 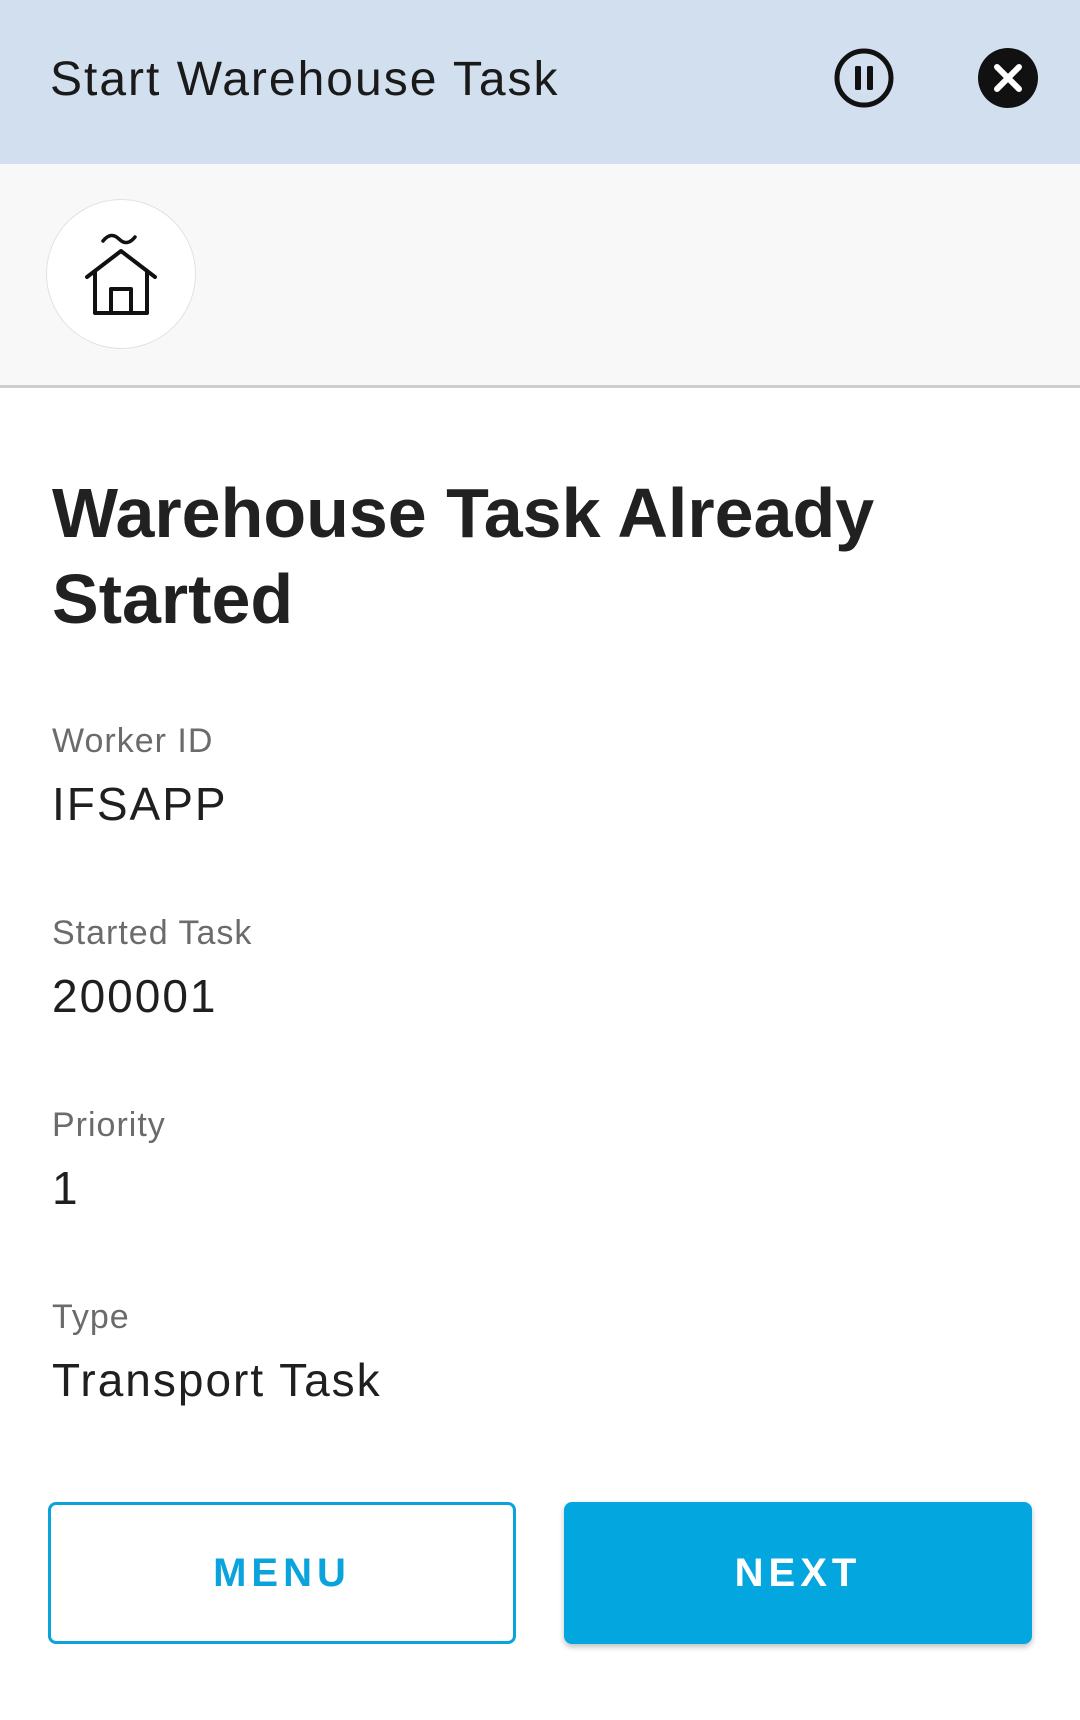 I want to click on type-field: Type Transport Task, so click(x=502, y=1352).